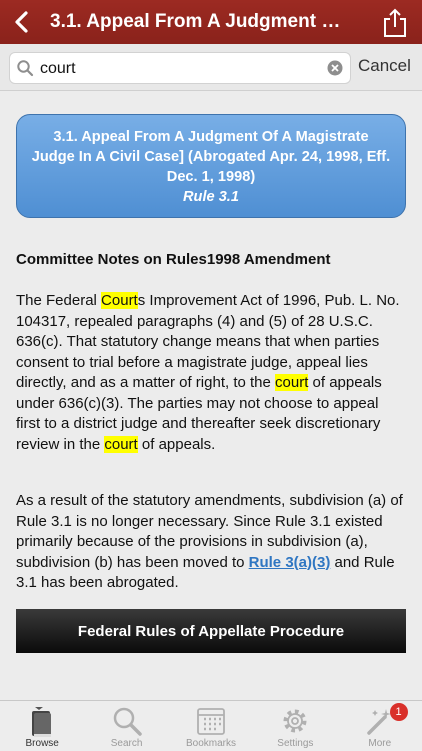  I want to click on search-field, so click(180, 68).